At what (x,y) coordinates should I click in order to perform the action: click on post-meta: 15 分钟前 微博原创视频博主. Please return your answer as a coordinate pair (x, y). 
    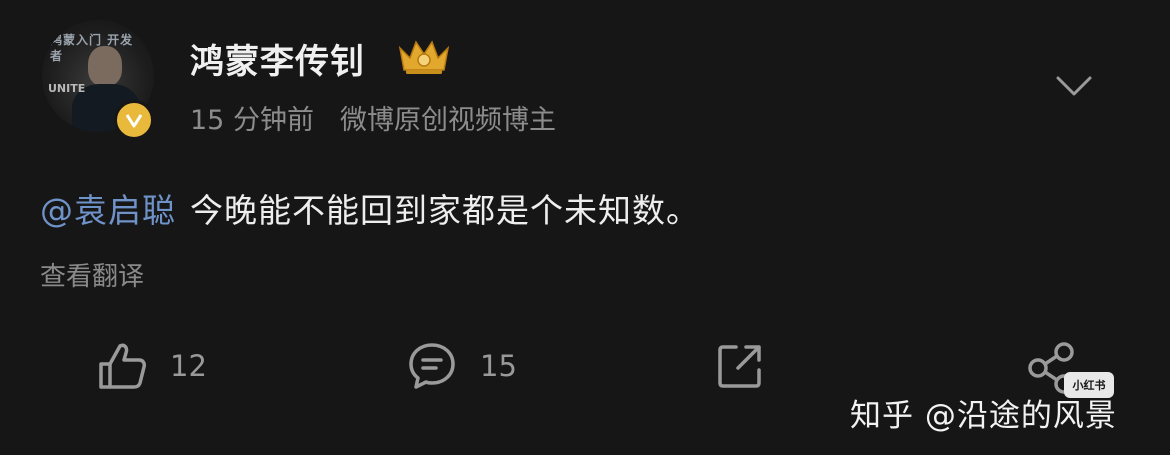
    Looking at the image, I should click on (373, 117).